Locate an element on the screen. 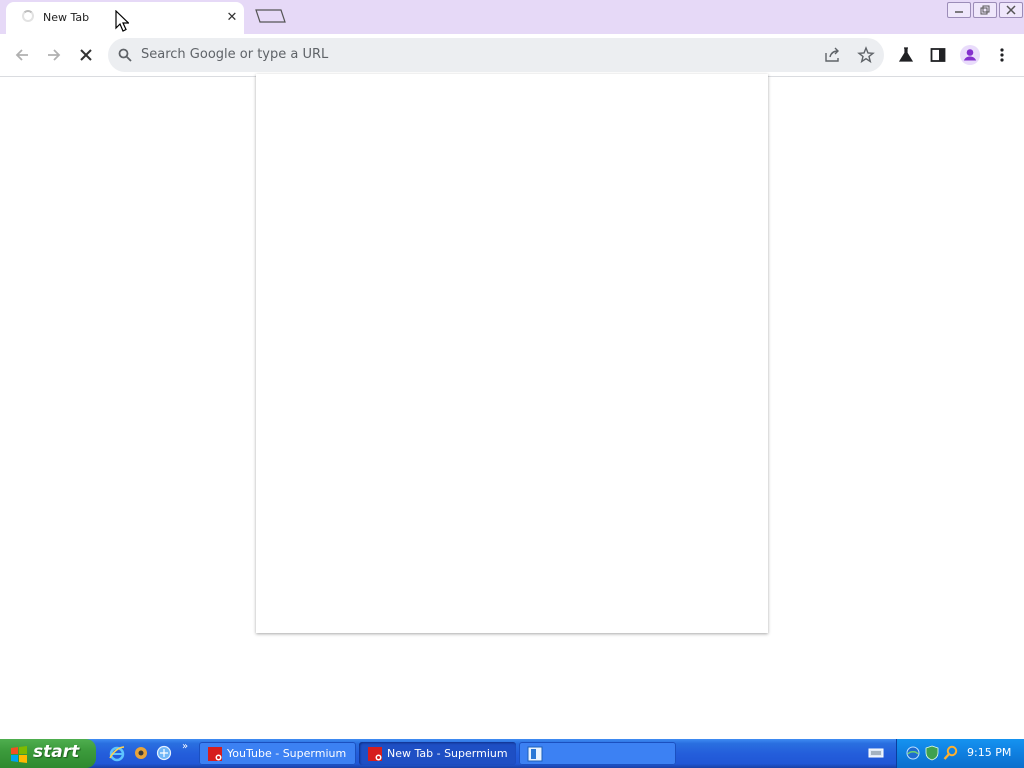 The height and width of the screenshot is (768, 1024). tab-title: New Tab is located at coordinates (66, 17).